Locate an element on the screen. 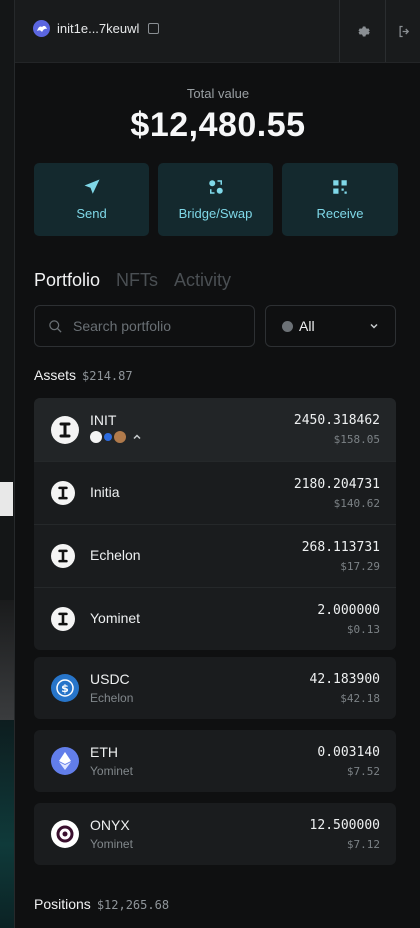 The image size is (420, 928). asset-name: INIT is located at coordinates (103, 420).